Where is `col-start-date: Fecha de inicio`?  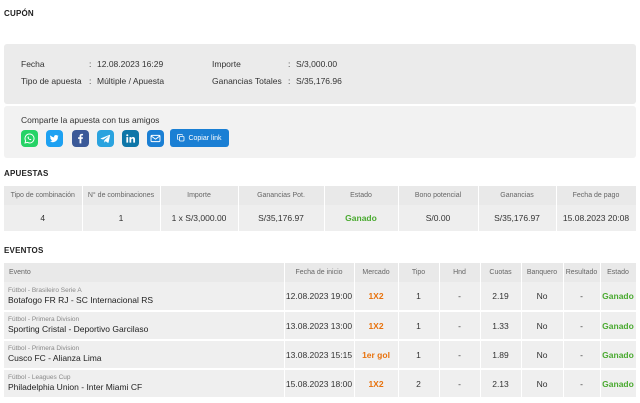 col-start-date: Fecha de inicio is located at coordinates (319, 272).